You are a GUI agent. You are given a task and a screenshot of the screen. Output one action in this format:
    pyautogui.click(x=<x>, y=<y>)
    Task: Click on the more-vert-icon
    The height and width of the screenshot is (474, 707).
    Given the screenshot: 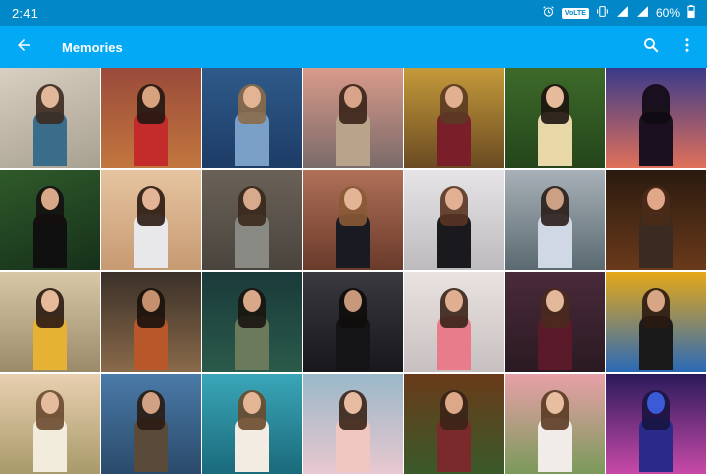 What is the action you would take?
    pyautogui.click(x=687, y=47)
    